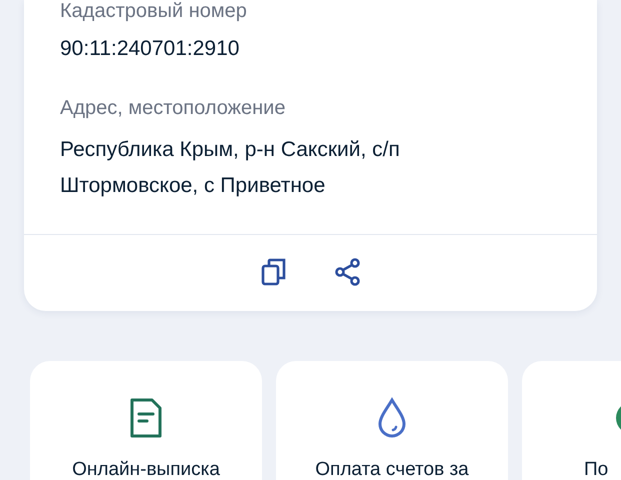  What do you see at coordinates (273, 272) in the screenshot?
I see `copy-icon` at bounding box center [273, 272].